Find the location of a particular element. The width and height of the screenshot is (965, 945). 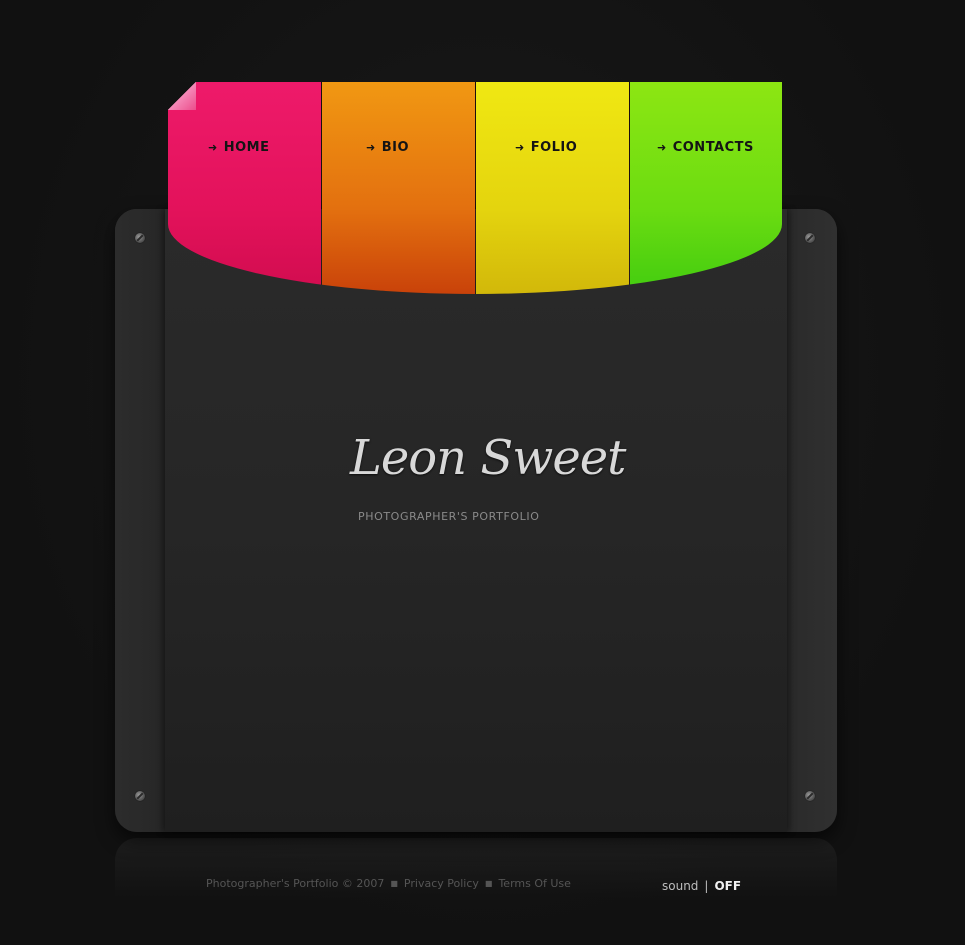

nav-item-label: CONTACTS is located at coordinates (713, 147).